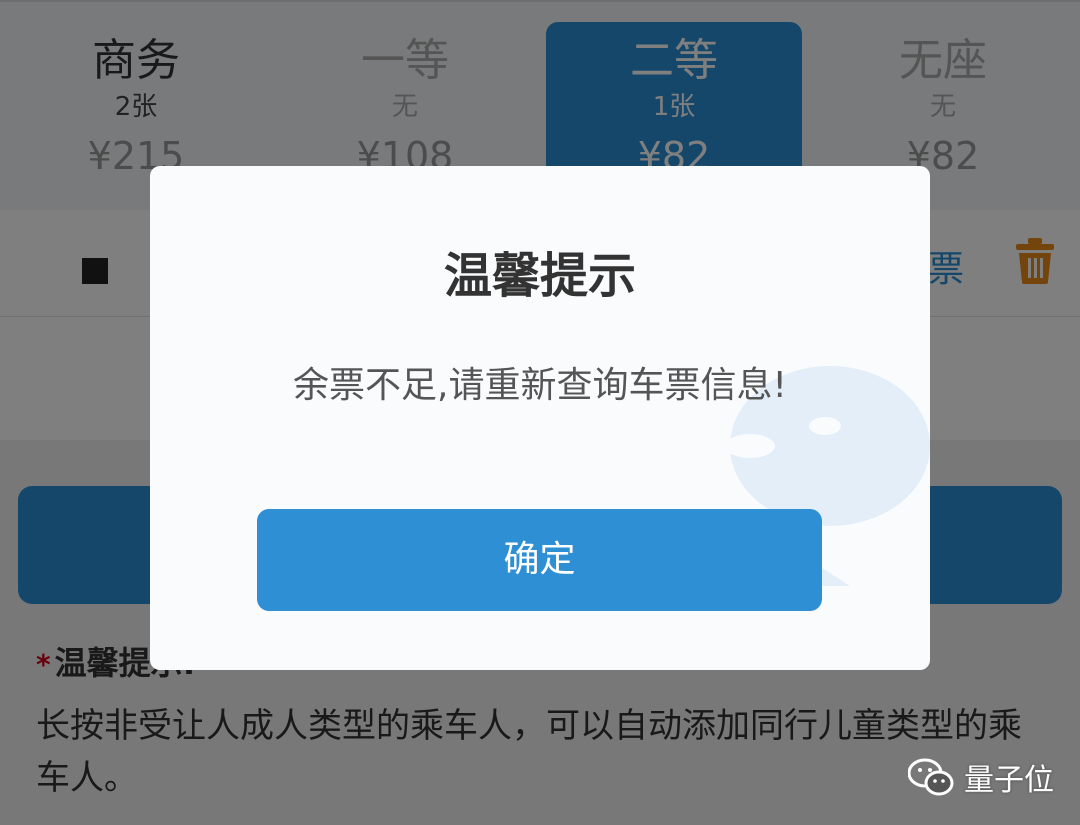 The image size is (1080, 825). What do you see at coordinates (539, 276) in the screenshot?
I see `dialog-title: 温馨提示` at bounding box center [539, 276].